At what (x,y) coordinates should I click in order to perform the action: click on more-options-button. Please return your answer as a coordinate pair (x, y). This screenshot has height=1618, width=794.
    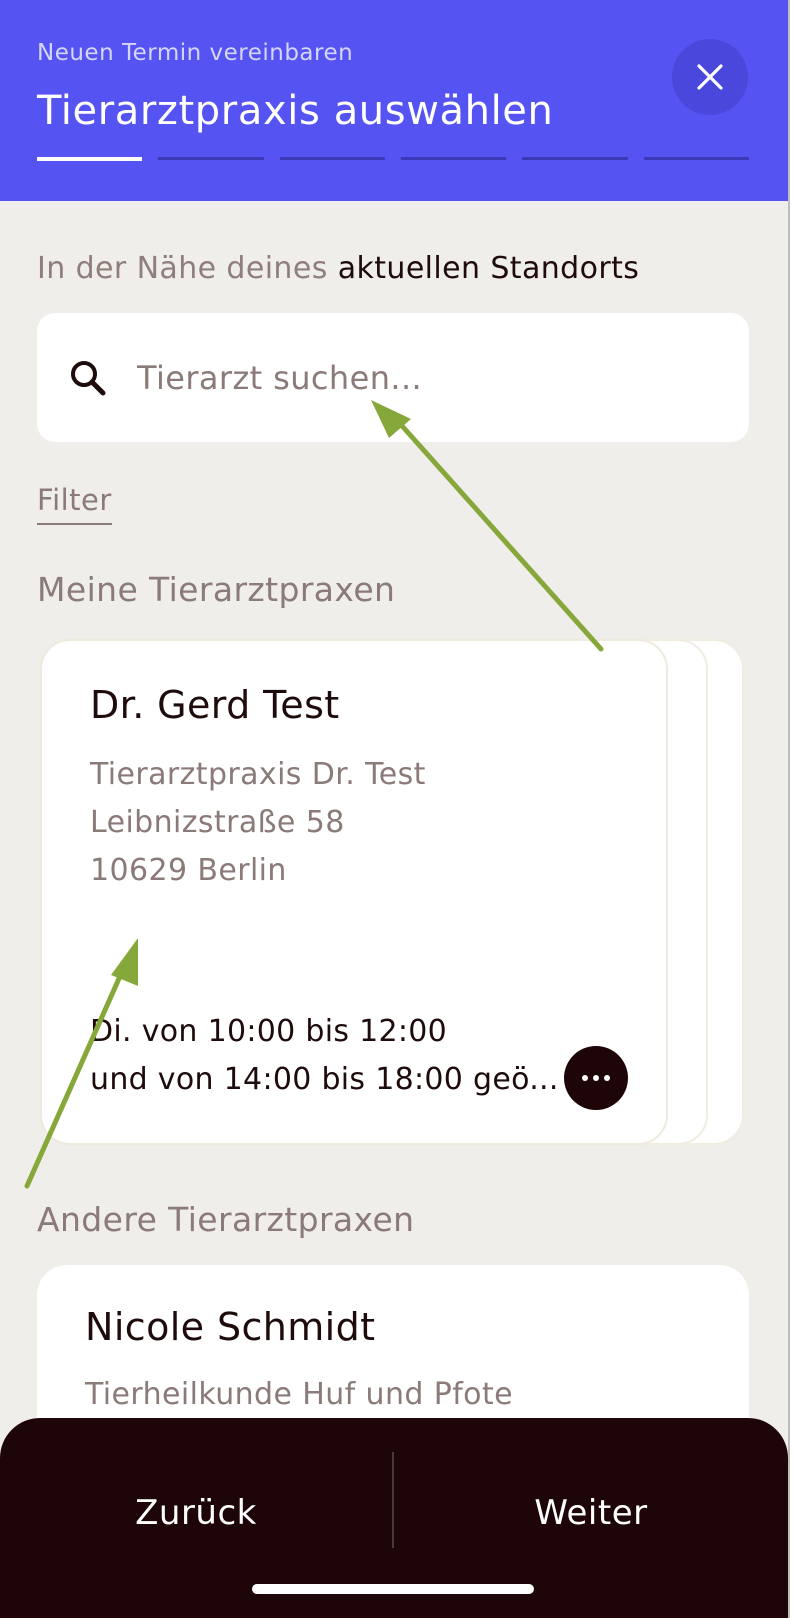
    Looking at the image, I should click on (596, 1078).